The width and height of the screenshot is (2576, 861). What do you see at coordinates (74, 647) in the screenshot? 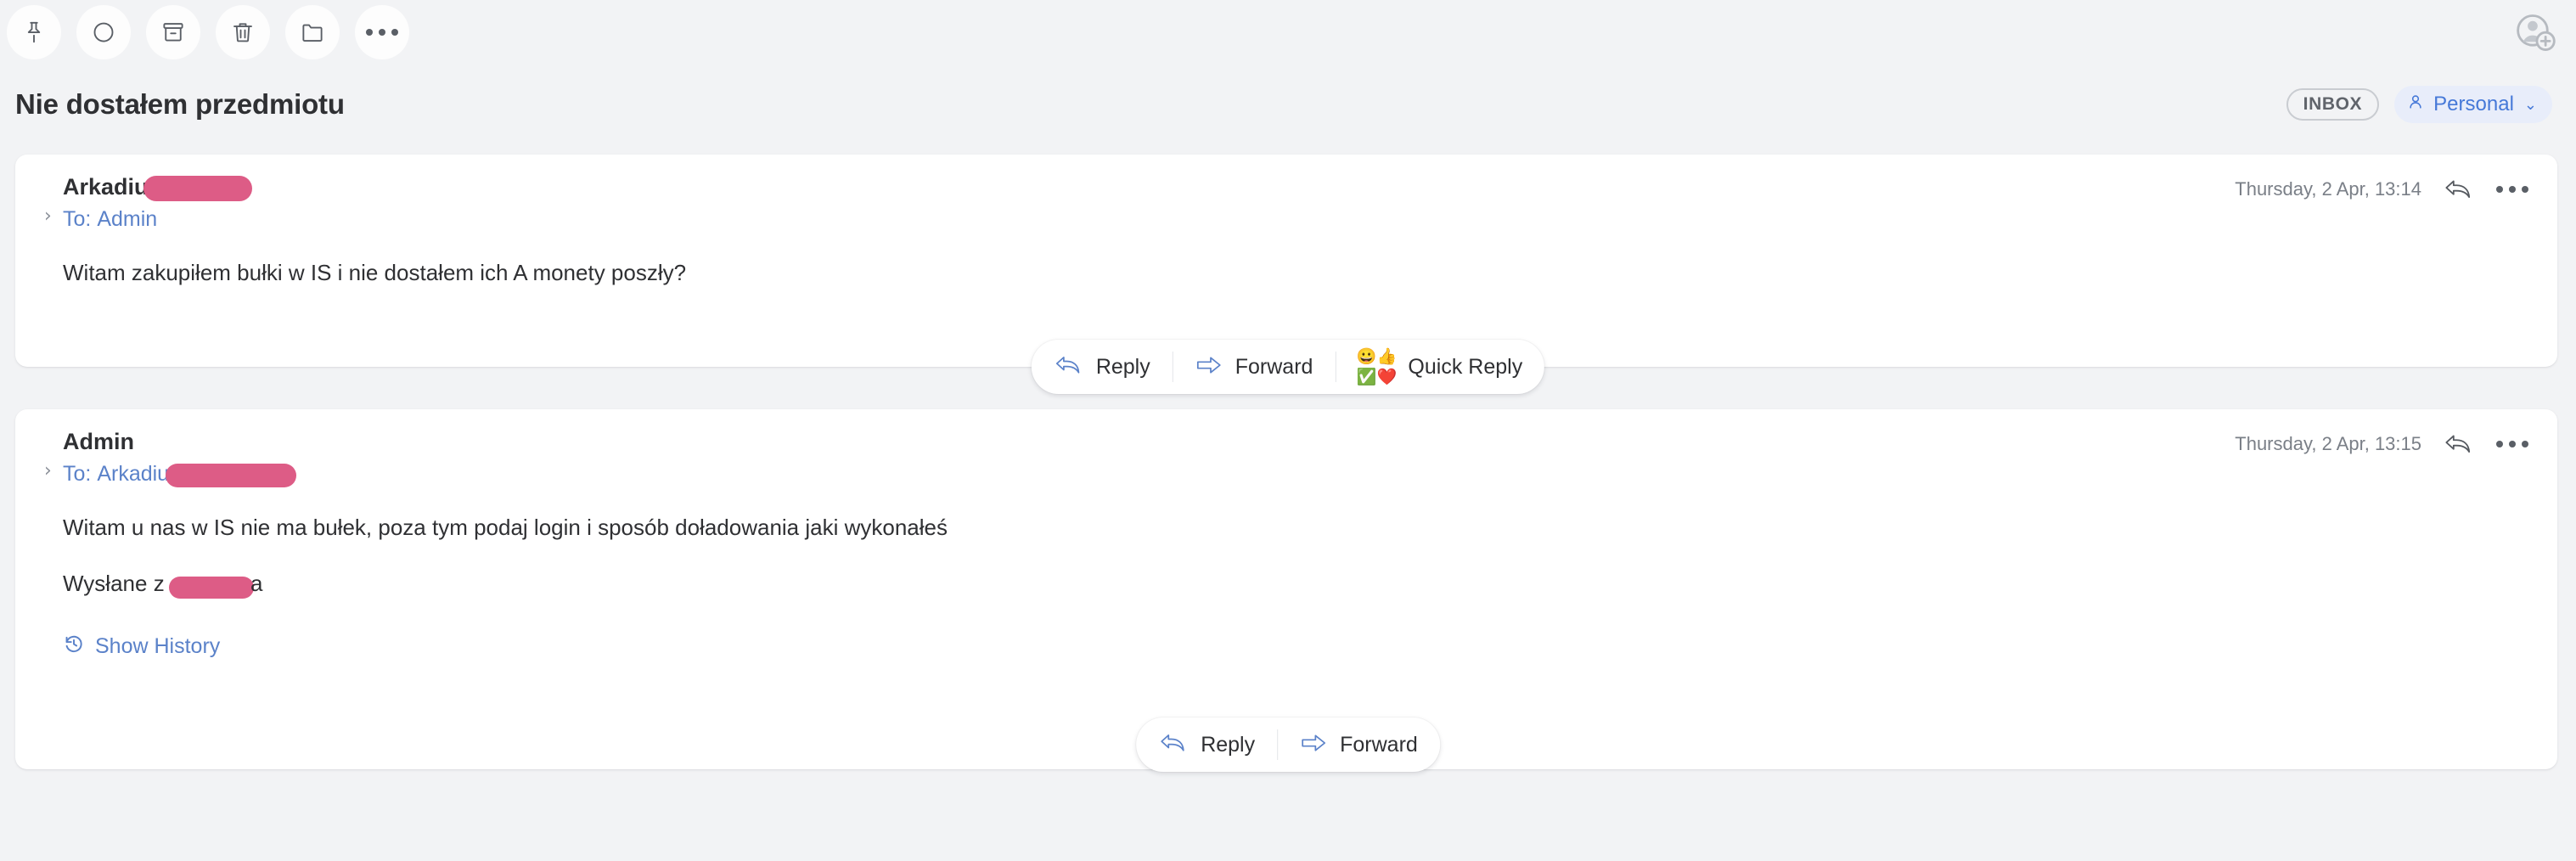
I see `history-icon` at bounding box center [74, 647].